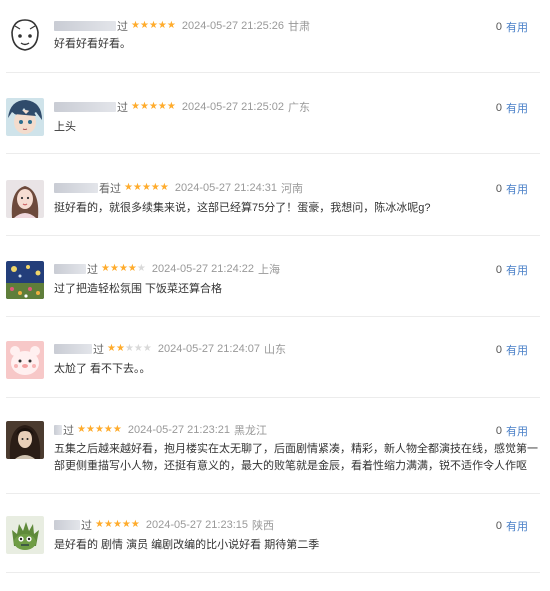  I want to click on comment-text: 上头, so click(65, 127).